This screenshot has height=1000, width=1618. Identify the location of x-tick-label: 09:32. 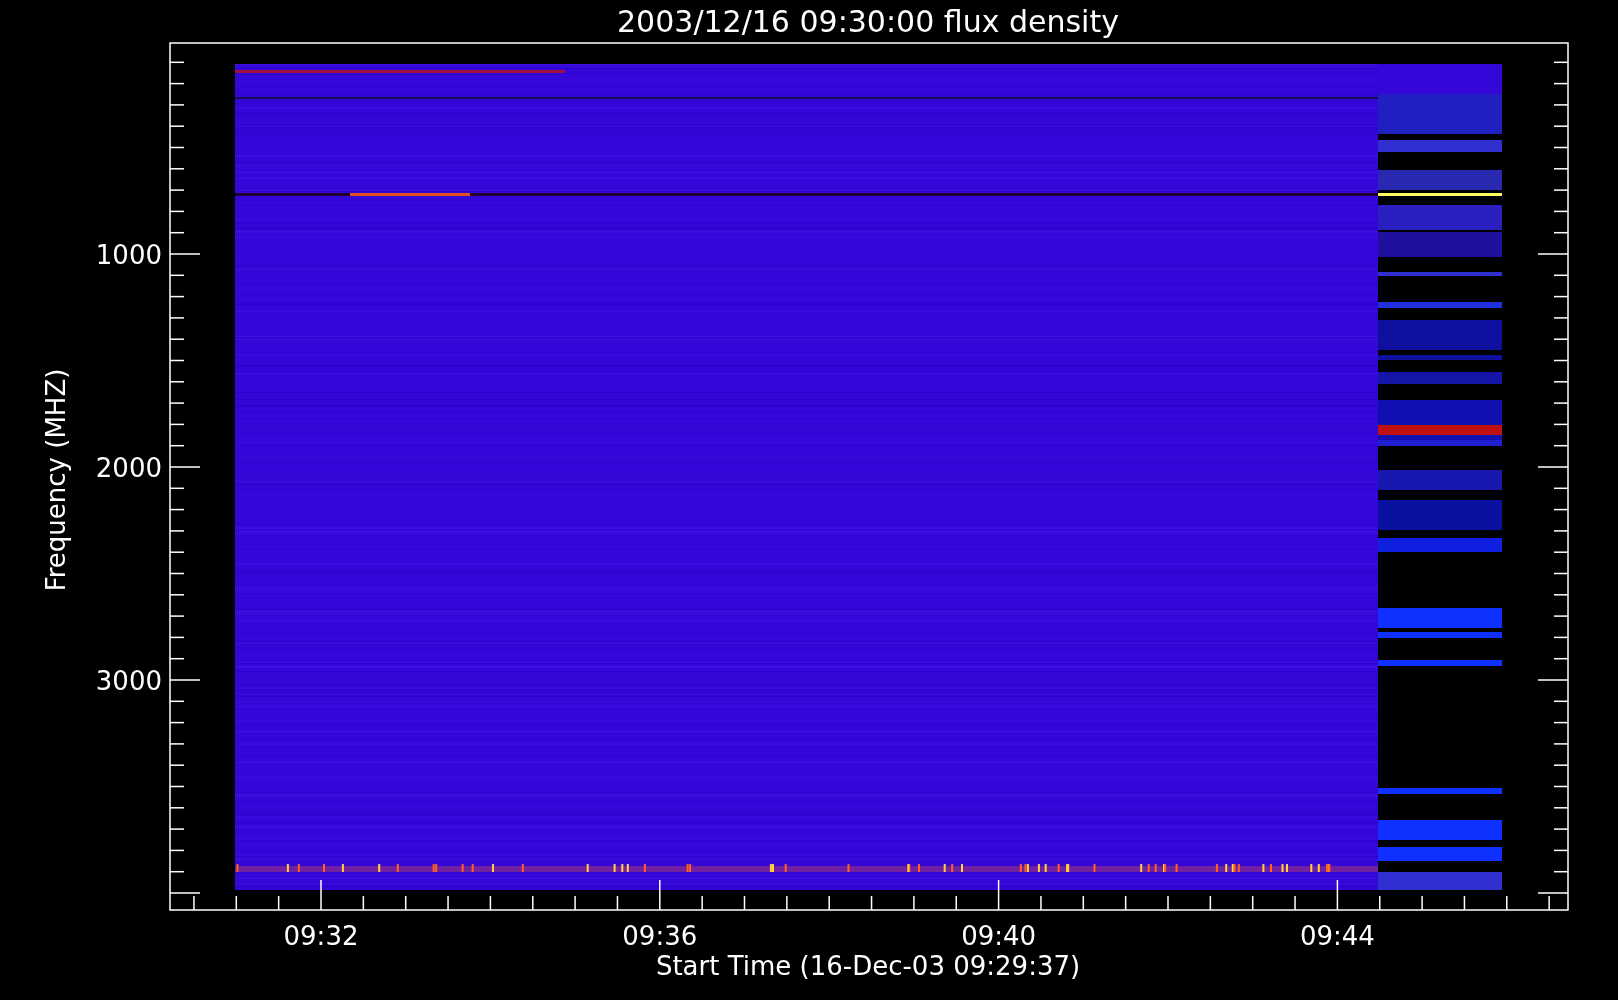
(321, 936).